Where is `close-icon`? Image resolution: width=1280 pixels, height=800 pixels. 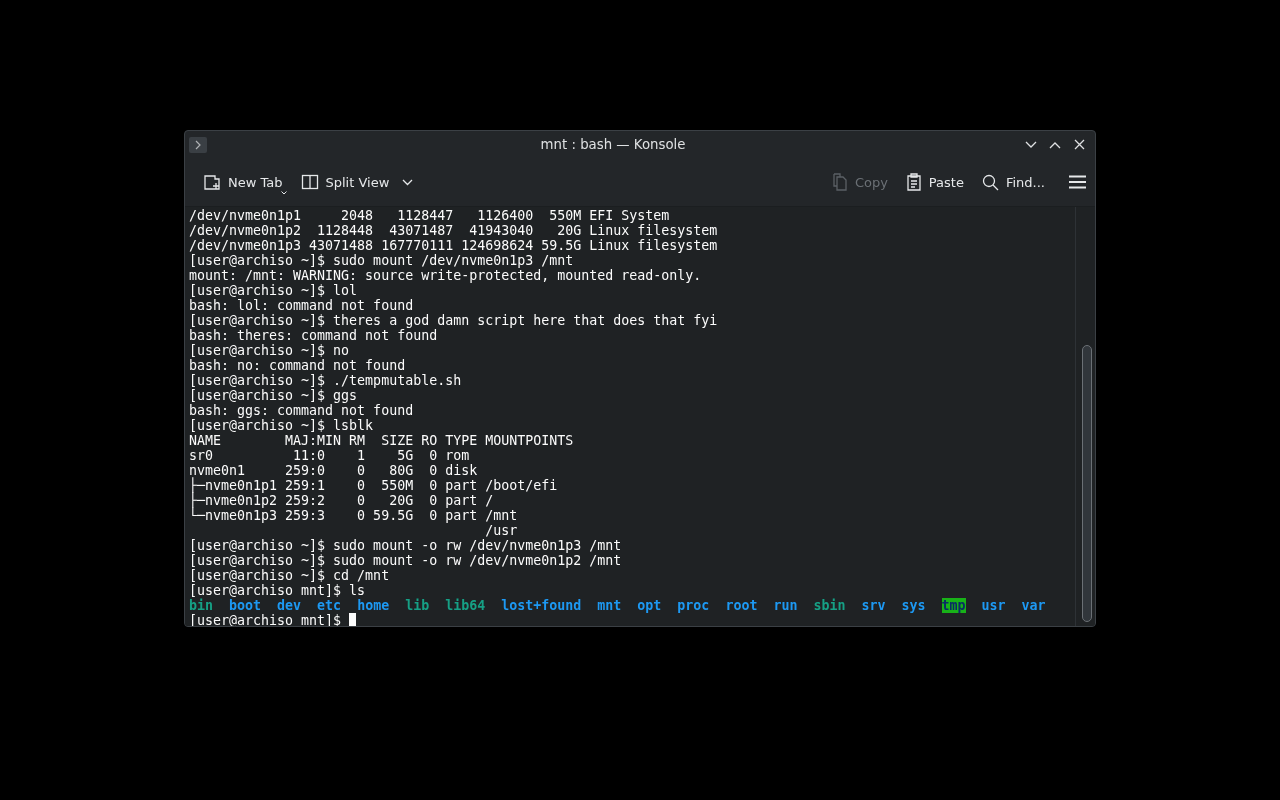
close-icon is located at coordinates (1079, 144).